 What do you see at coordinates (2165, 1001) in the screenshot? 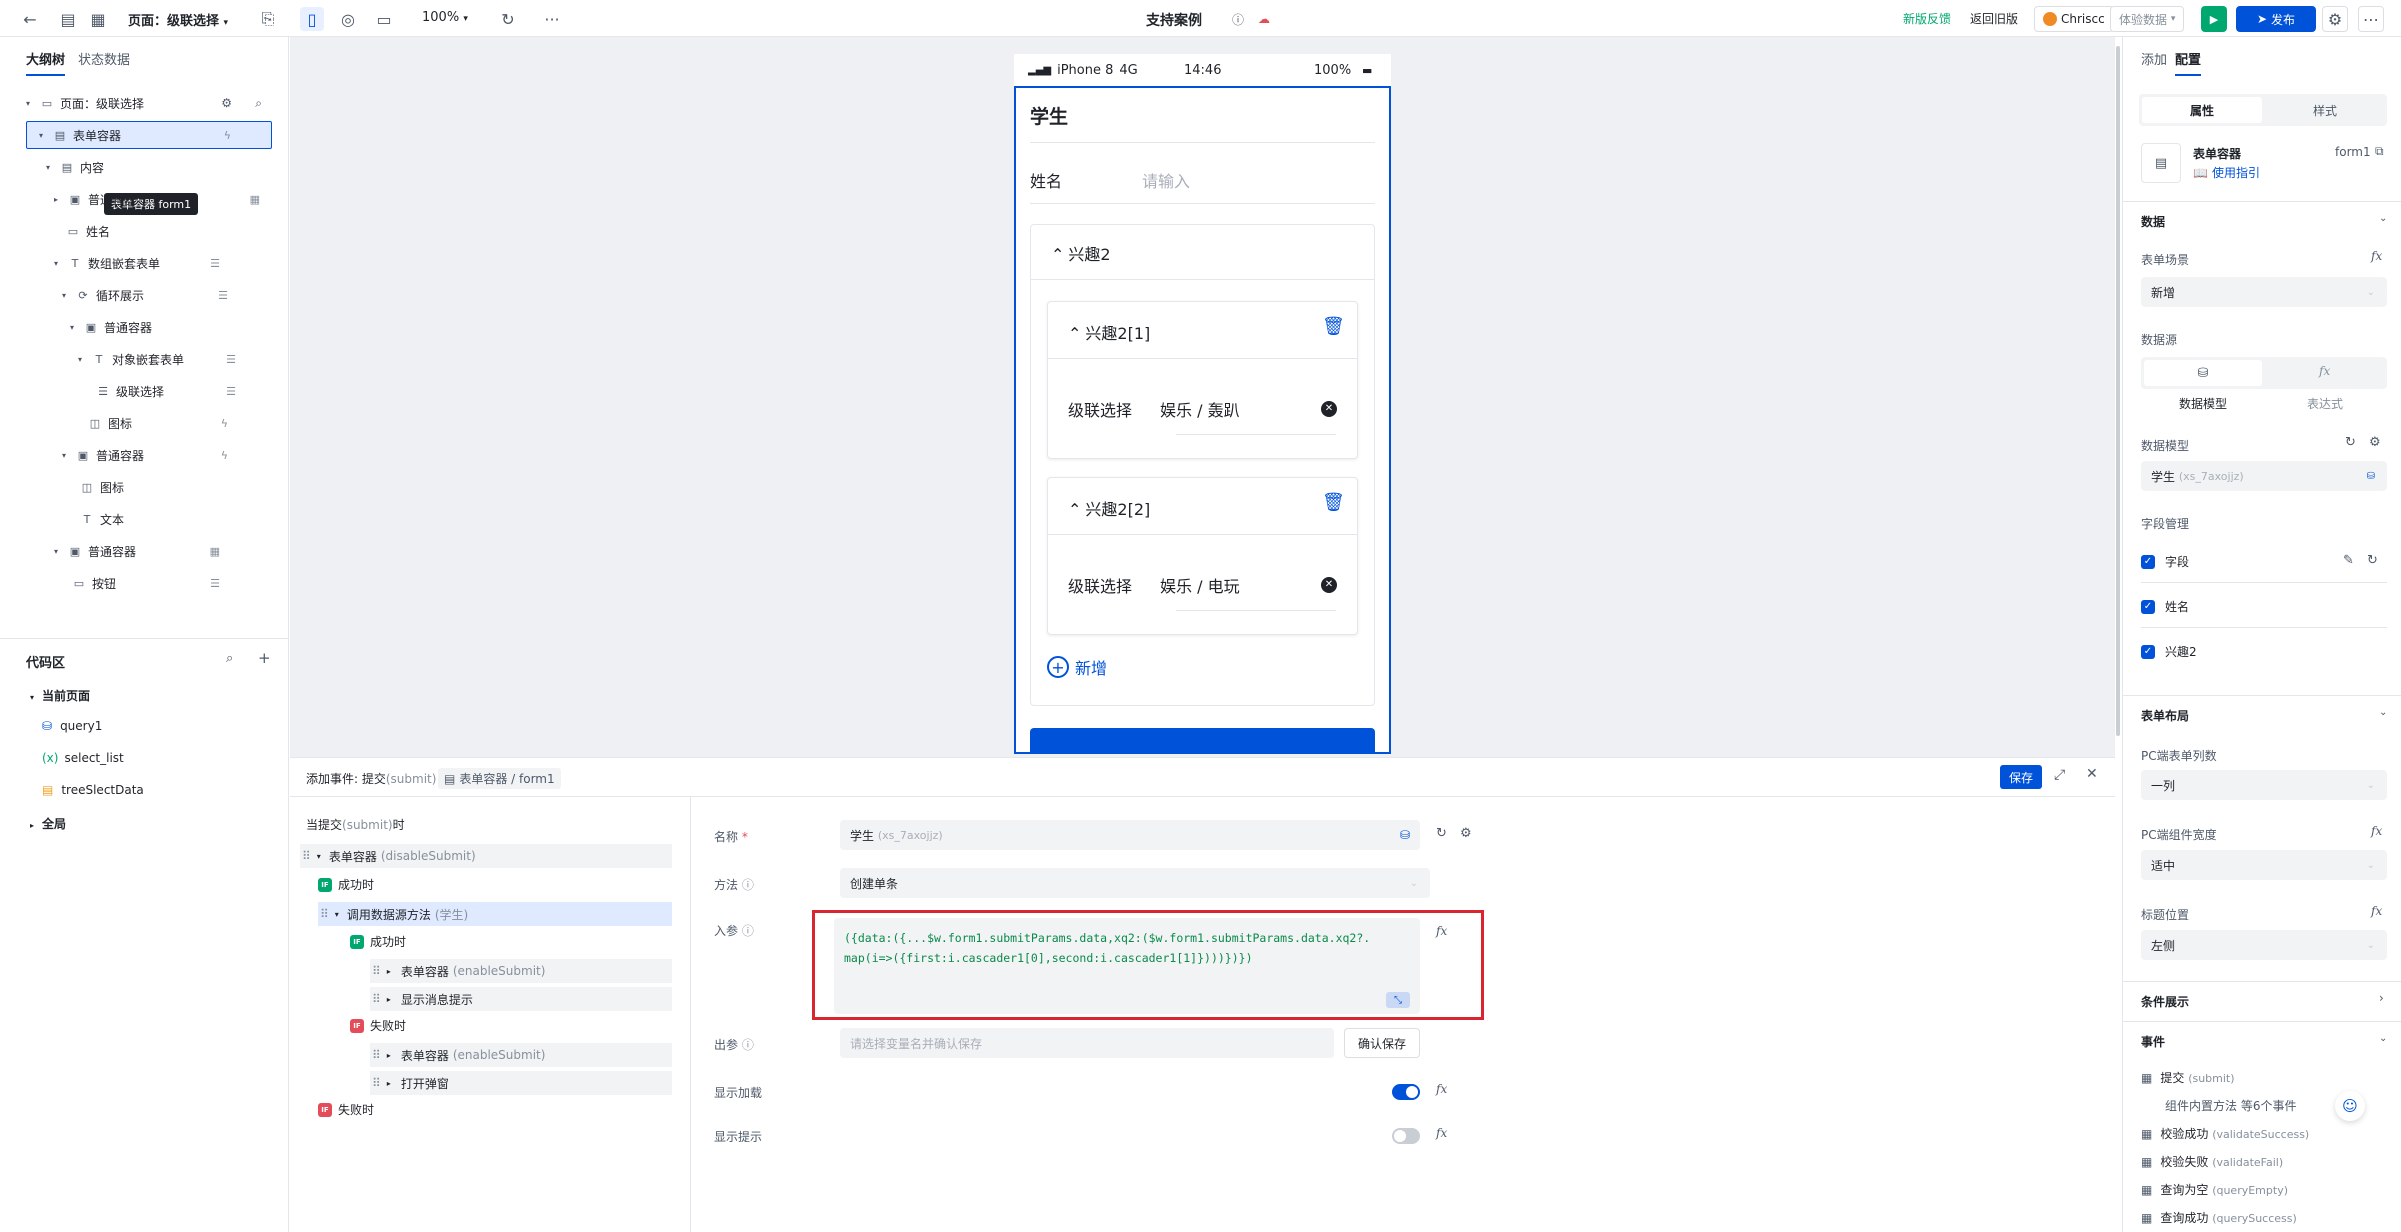
I see `section-conditional: 条件展示` at bounding box center [2165, 1001].